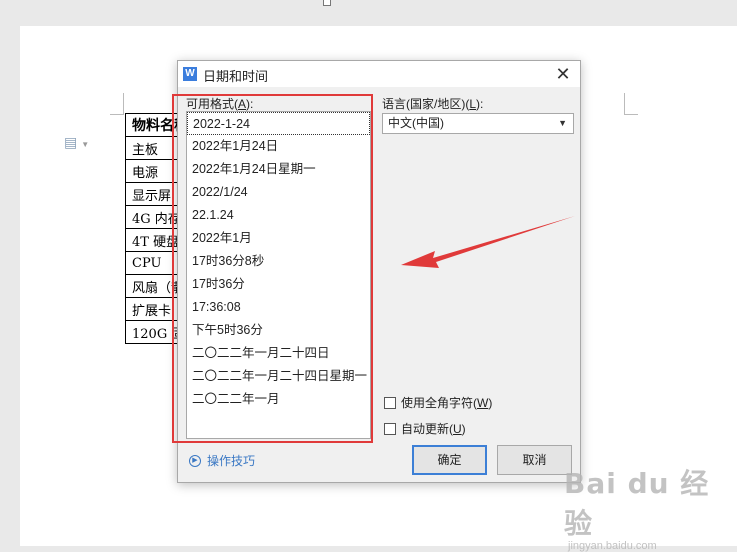  I want to click on watermark-logo-text: Bai du 经验, so click(637, 503).